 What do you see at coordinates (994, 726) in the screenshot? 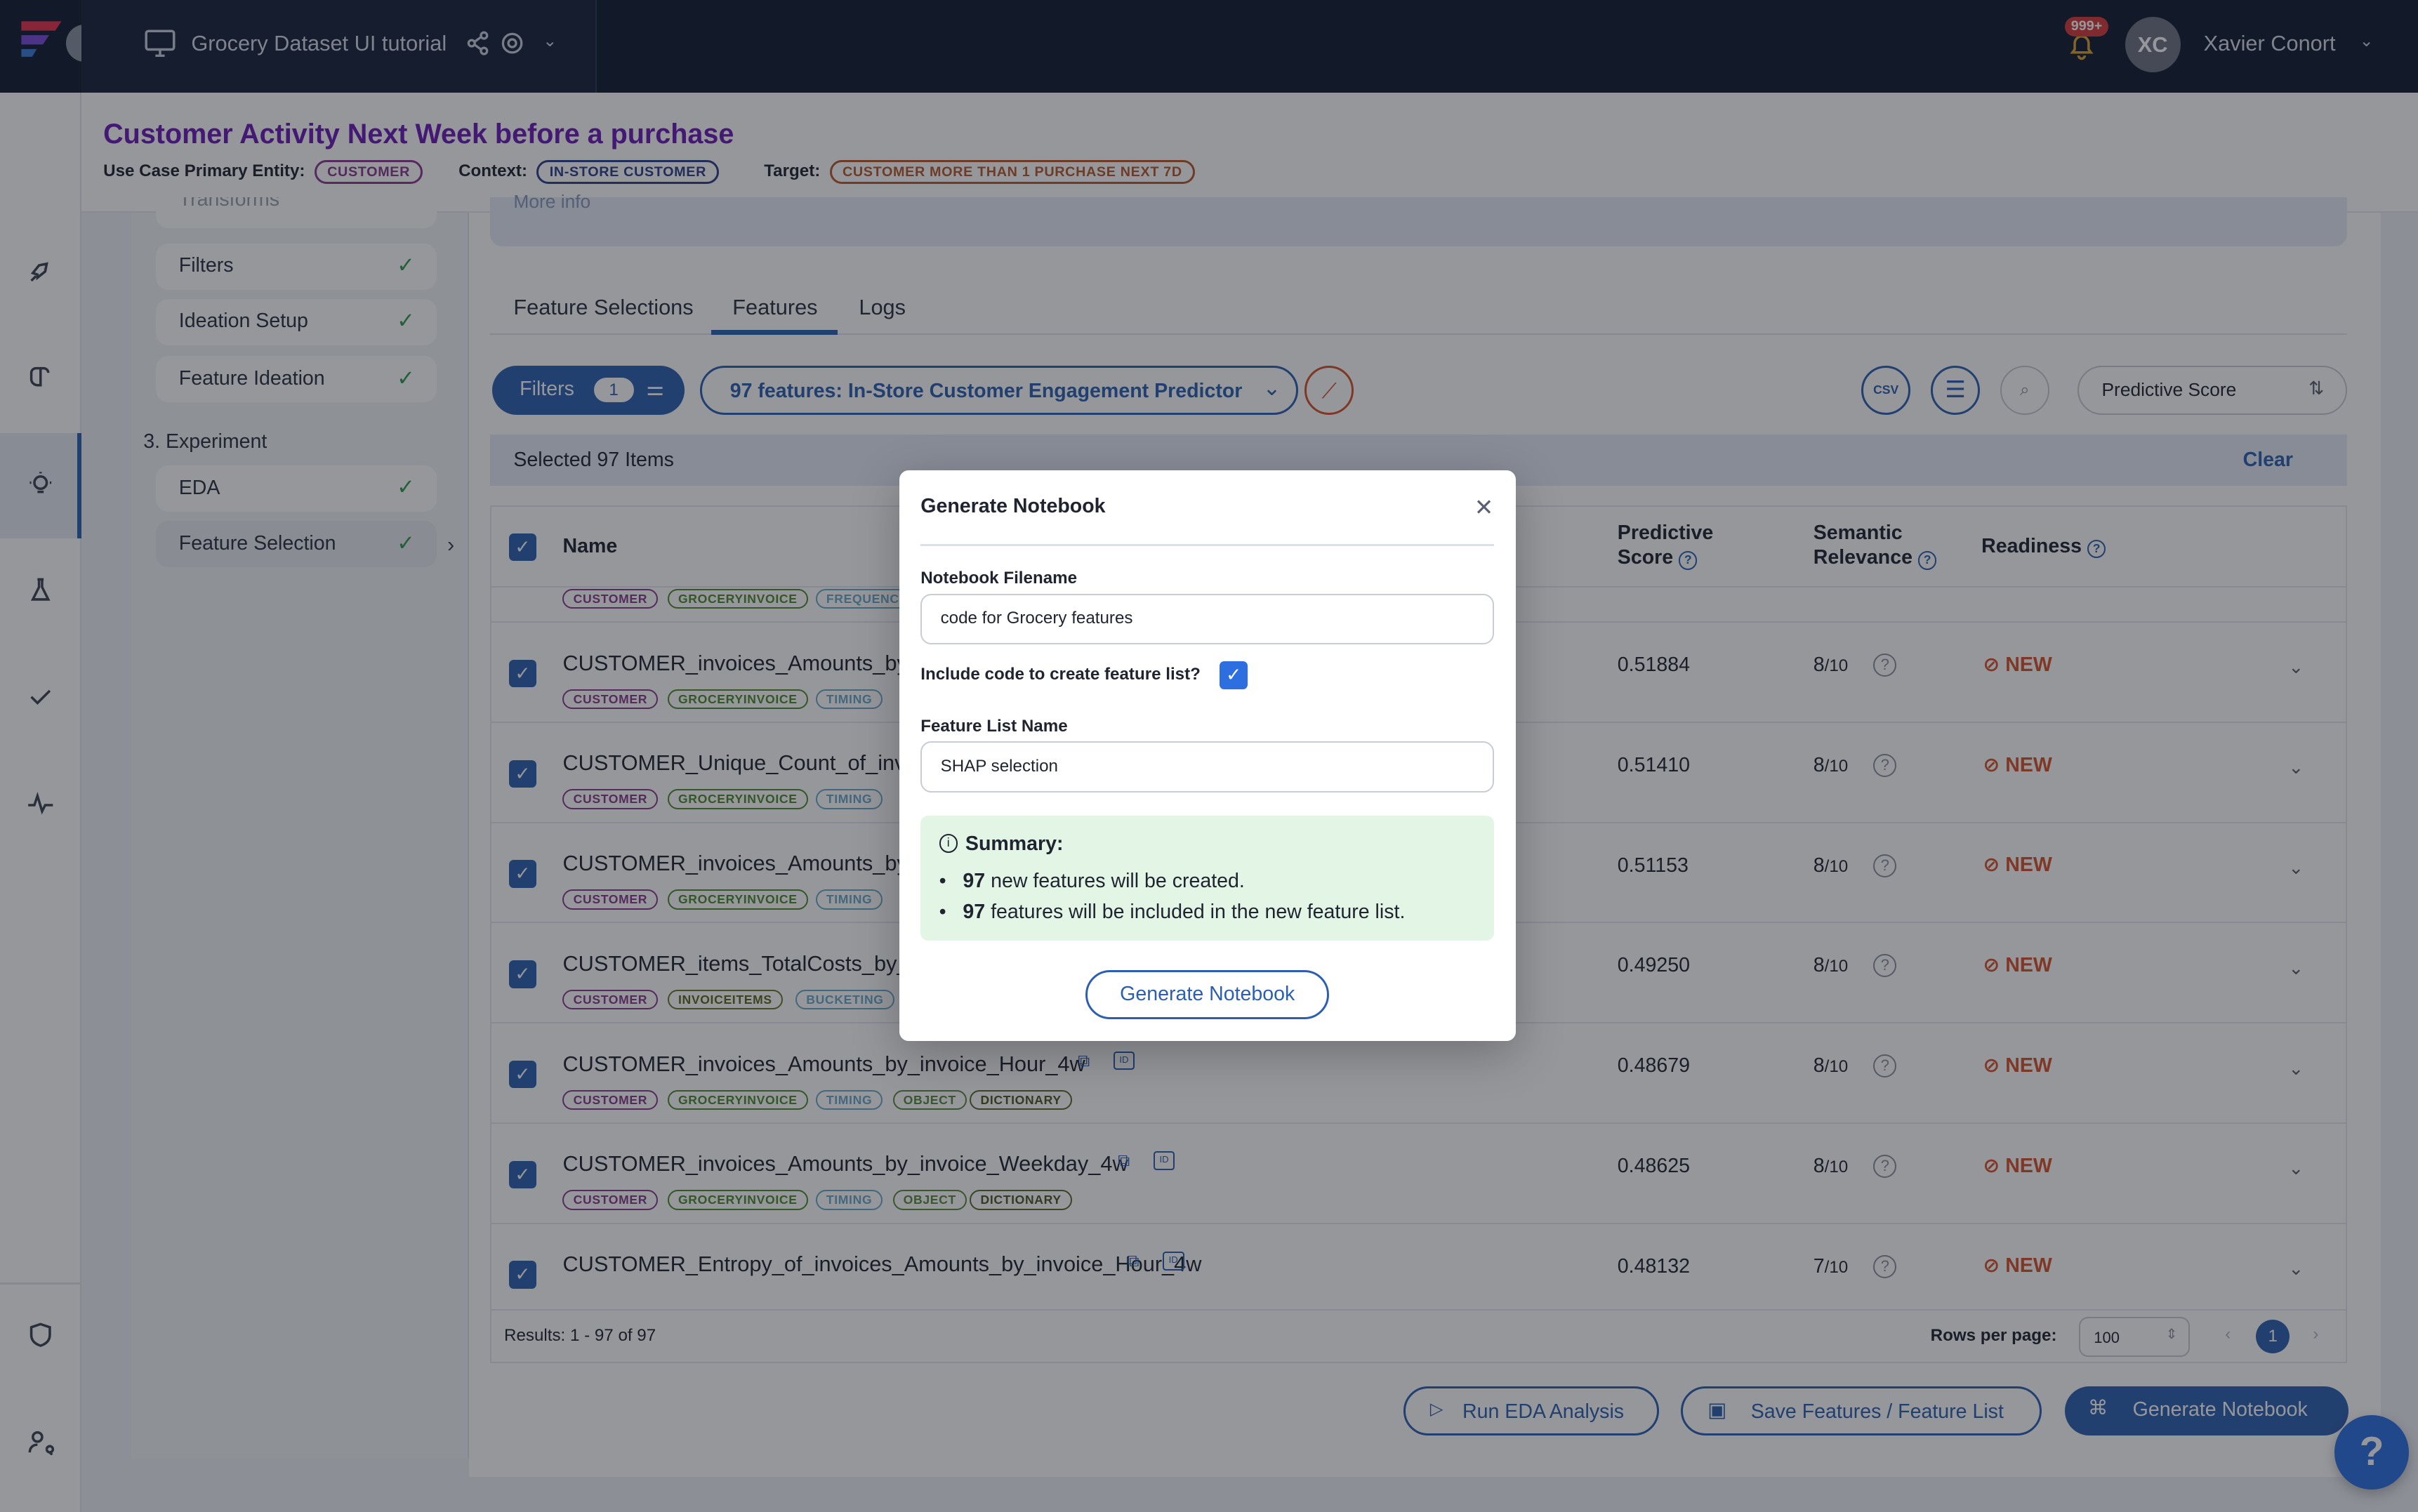
I see `feature-list-name-label: Feature List Name` at bounding box center [994, 726].